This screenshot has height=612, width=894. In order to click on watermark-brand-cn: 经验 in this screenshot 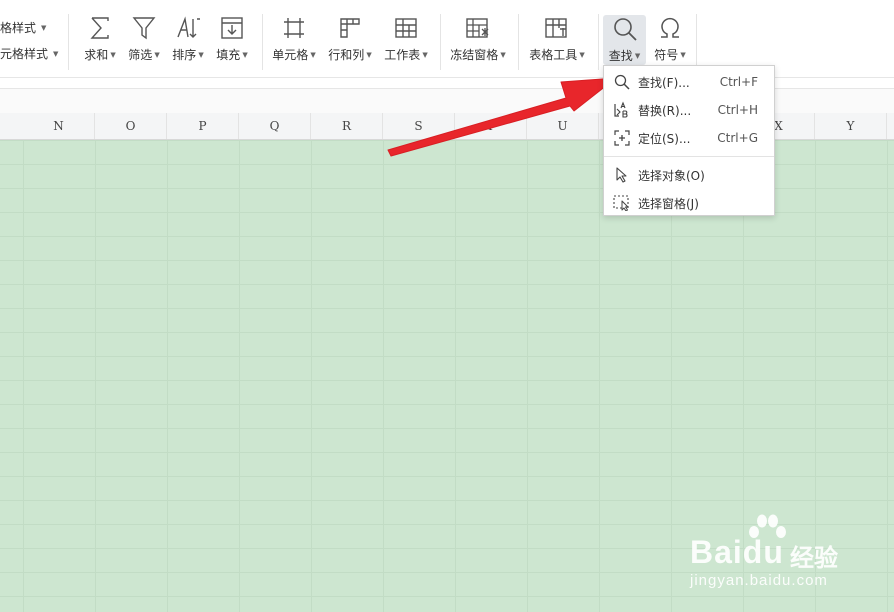, I will do `click(814, 558)`.